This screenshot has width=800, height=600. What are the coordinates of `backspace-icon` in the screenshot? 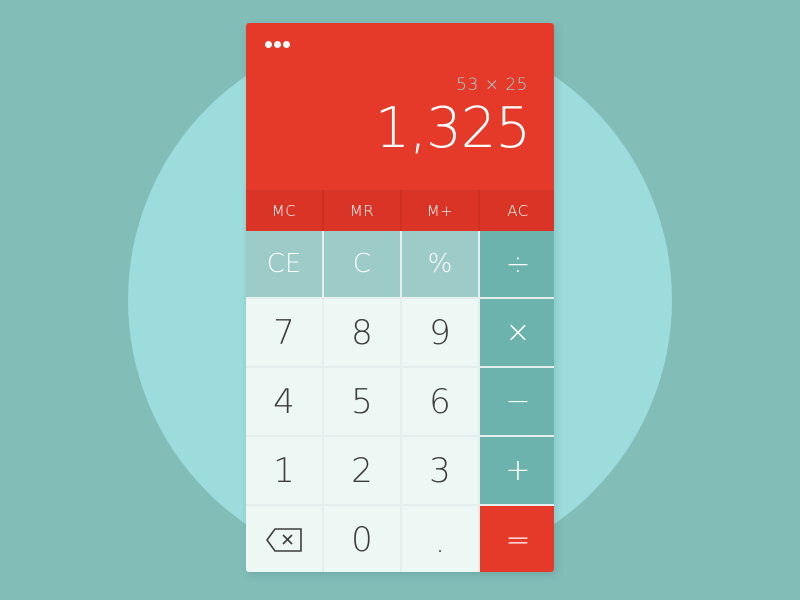 It's located at (284, 540).